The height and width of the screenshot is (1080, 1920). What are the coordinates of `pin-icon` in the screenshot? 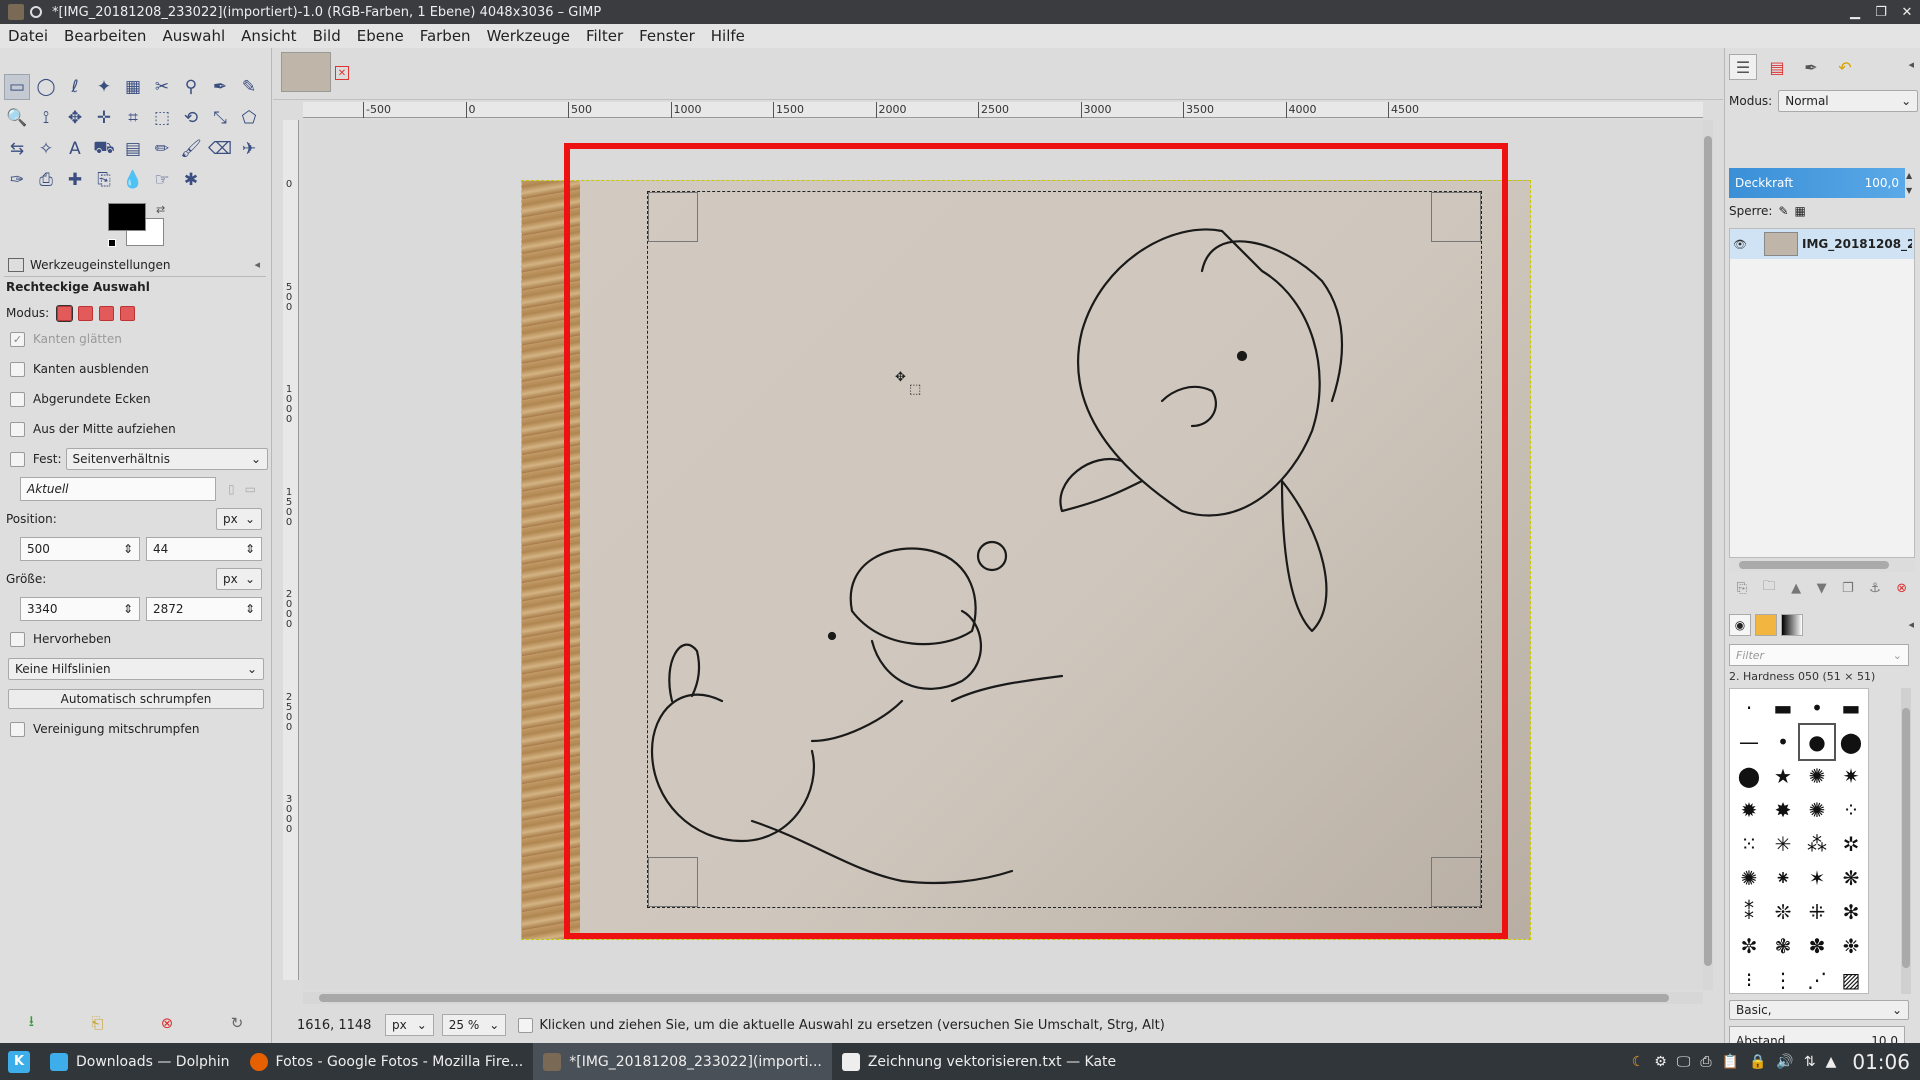 It's located at (36, 12).